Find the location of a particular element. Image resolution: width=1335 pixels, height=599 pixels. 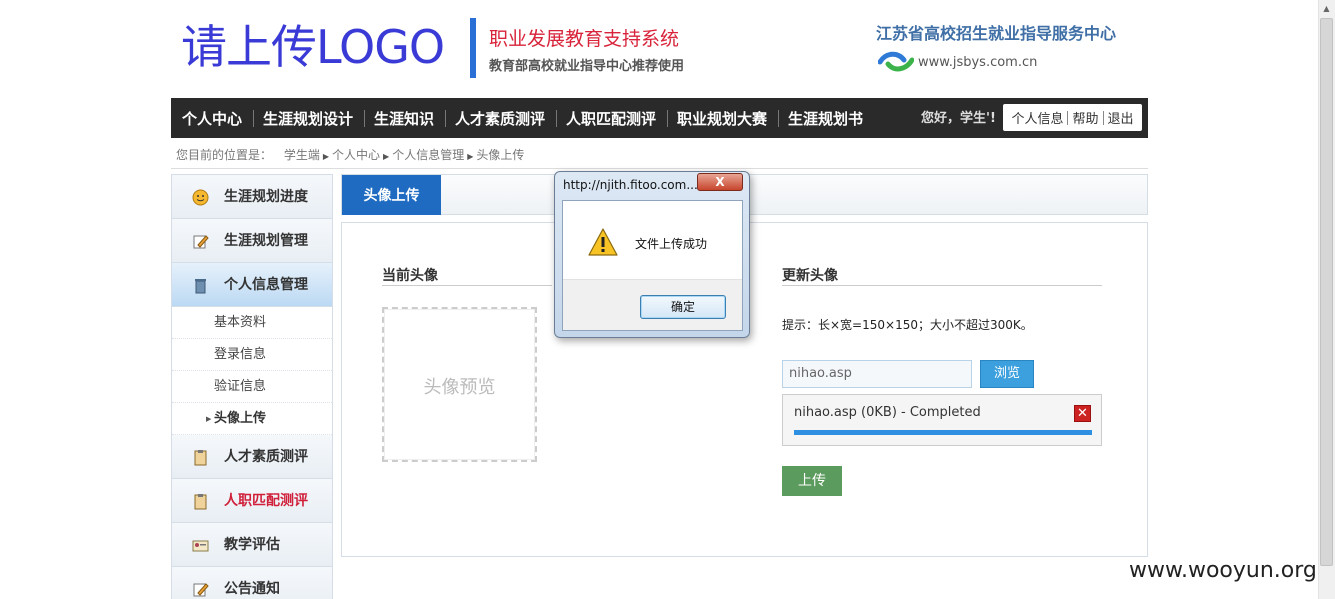

upload-queue-item: nihao.asp (0KB) - Completed ✕ is located at coordinates (942, 420).